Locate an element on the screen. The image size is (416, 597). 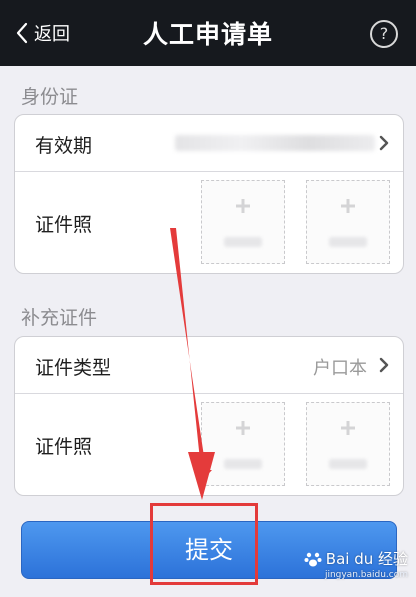
watermark-text: Bai du 经验 is located at coordinates (366, 559).